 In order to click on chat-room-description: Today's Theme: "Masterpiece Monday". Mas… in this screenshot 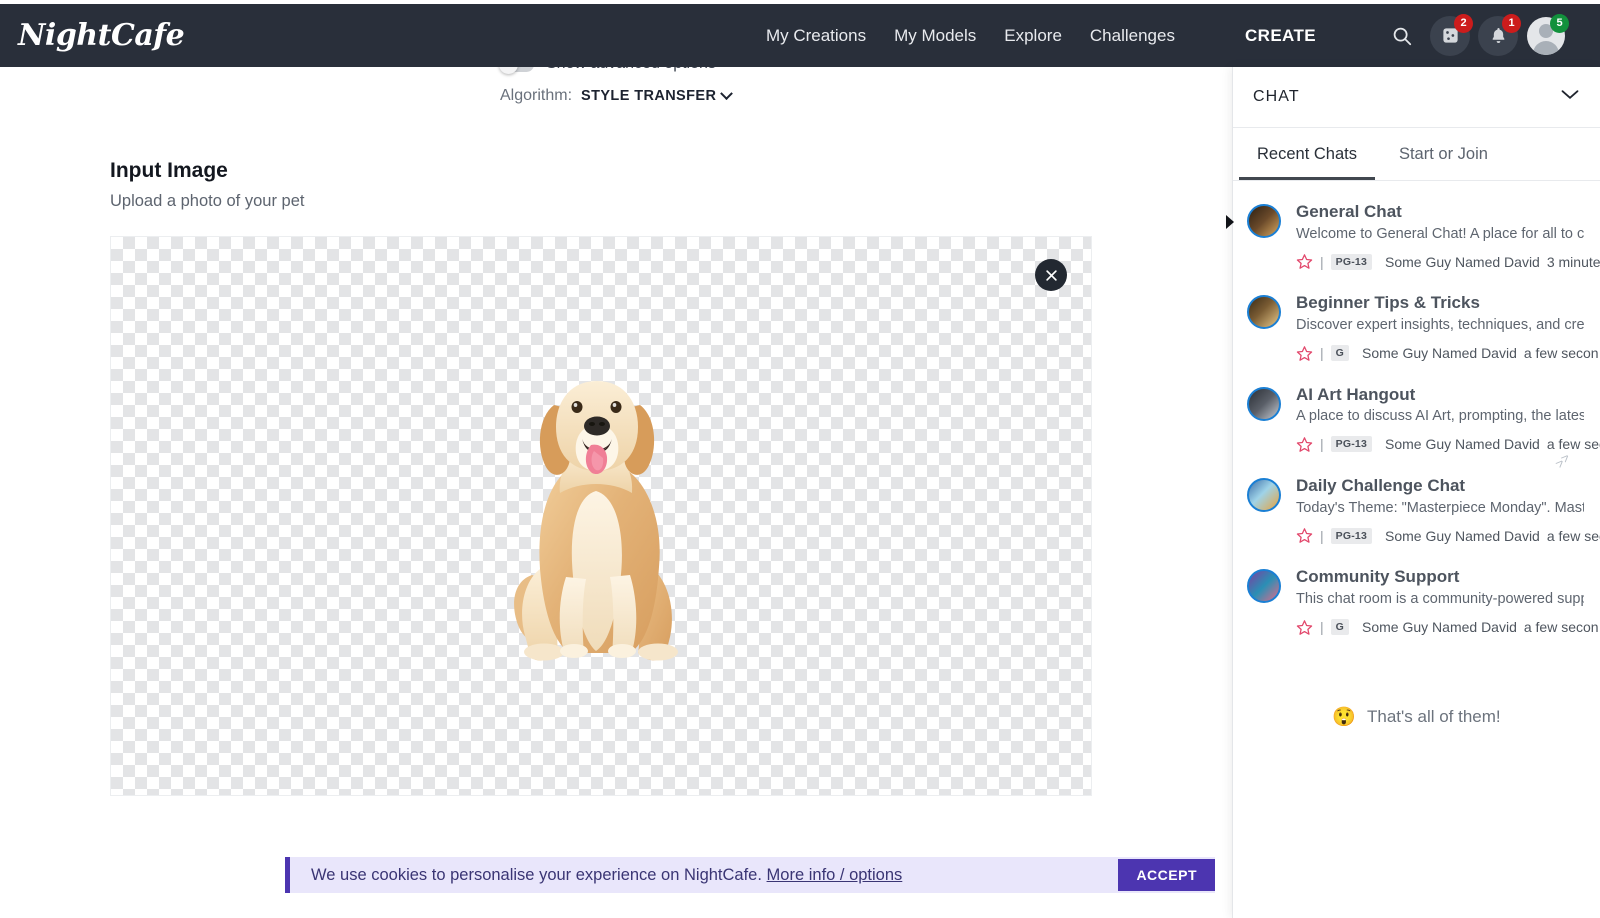, I will do `click(1440, 507)`.